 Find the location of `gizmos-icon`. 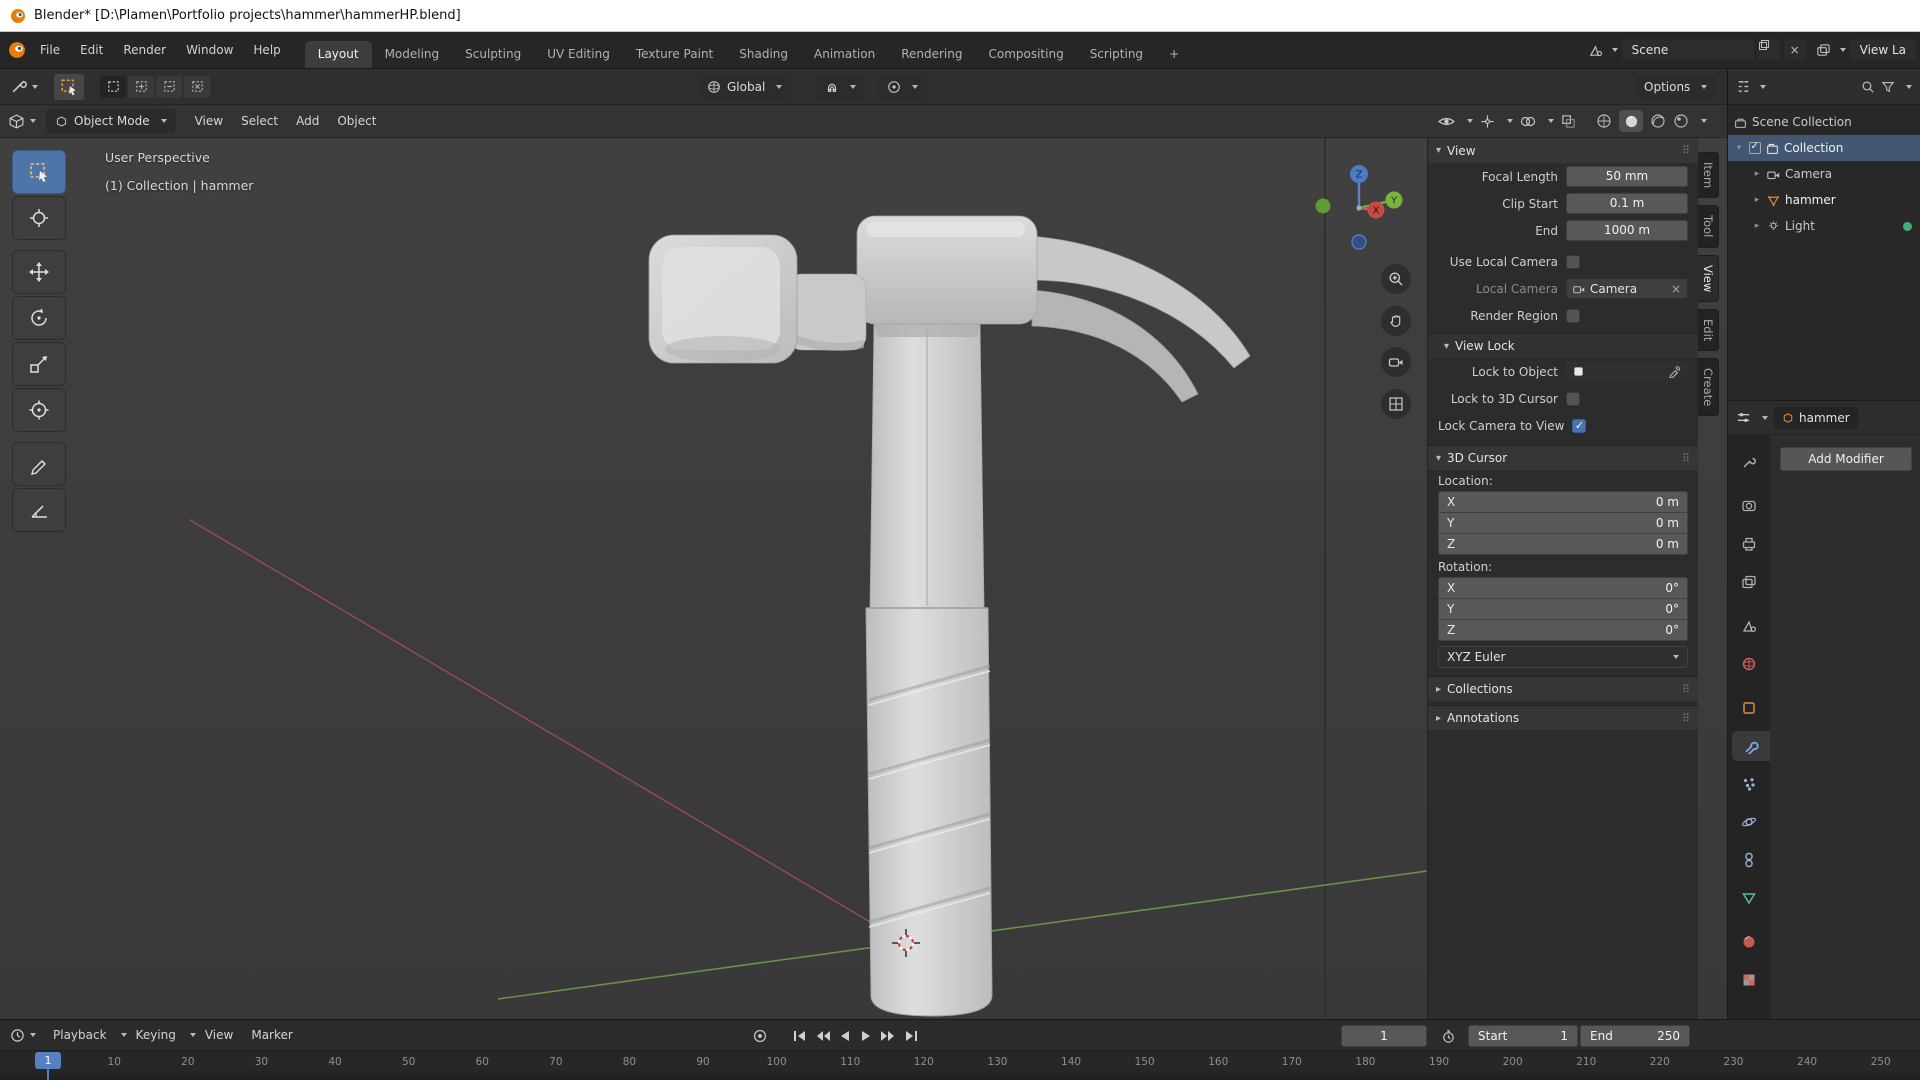

gizmos-icon is located at coordinates (1487, 121).